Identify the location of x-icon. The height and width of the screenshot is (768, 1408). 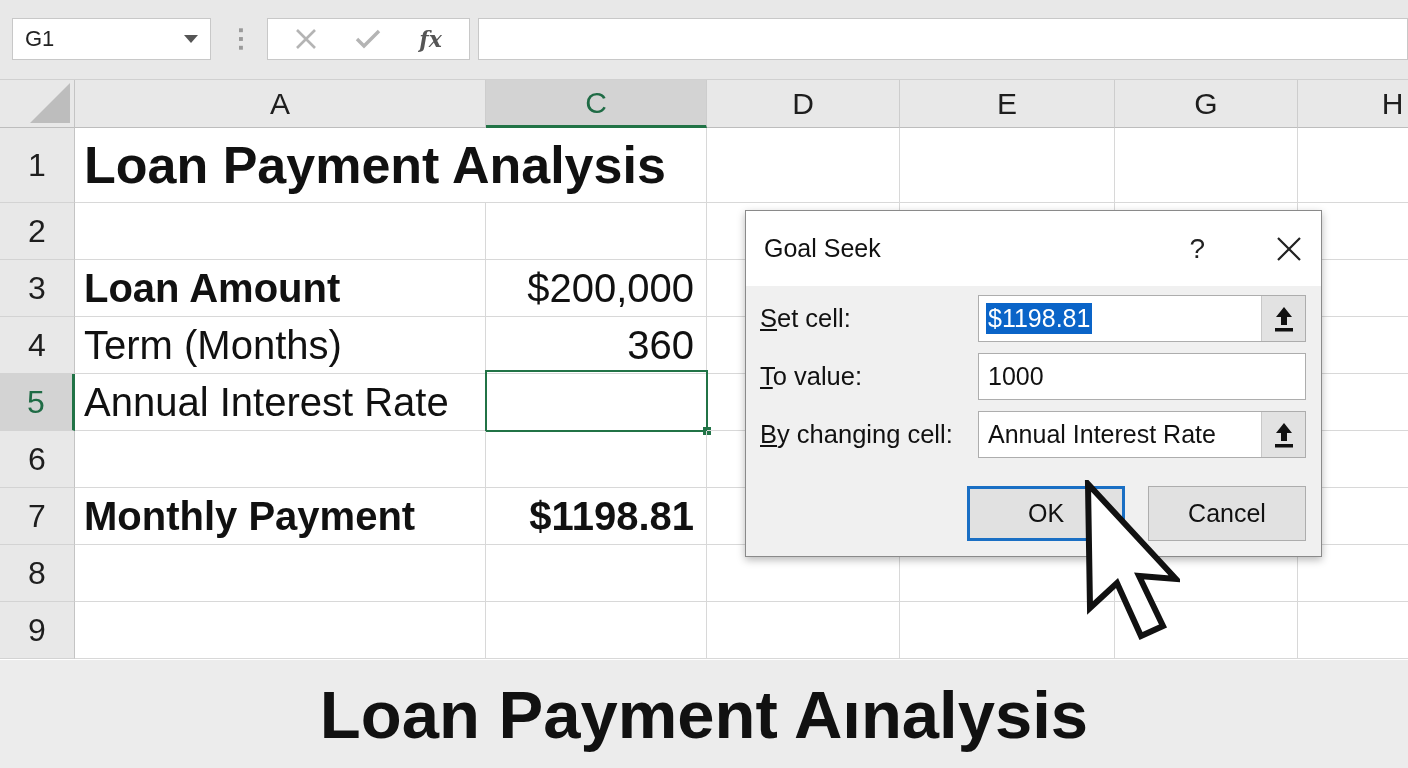
(306, 39).